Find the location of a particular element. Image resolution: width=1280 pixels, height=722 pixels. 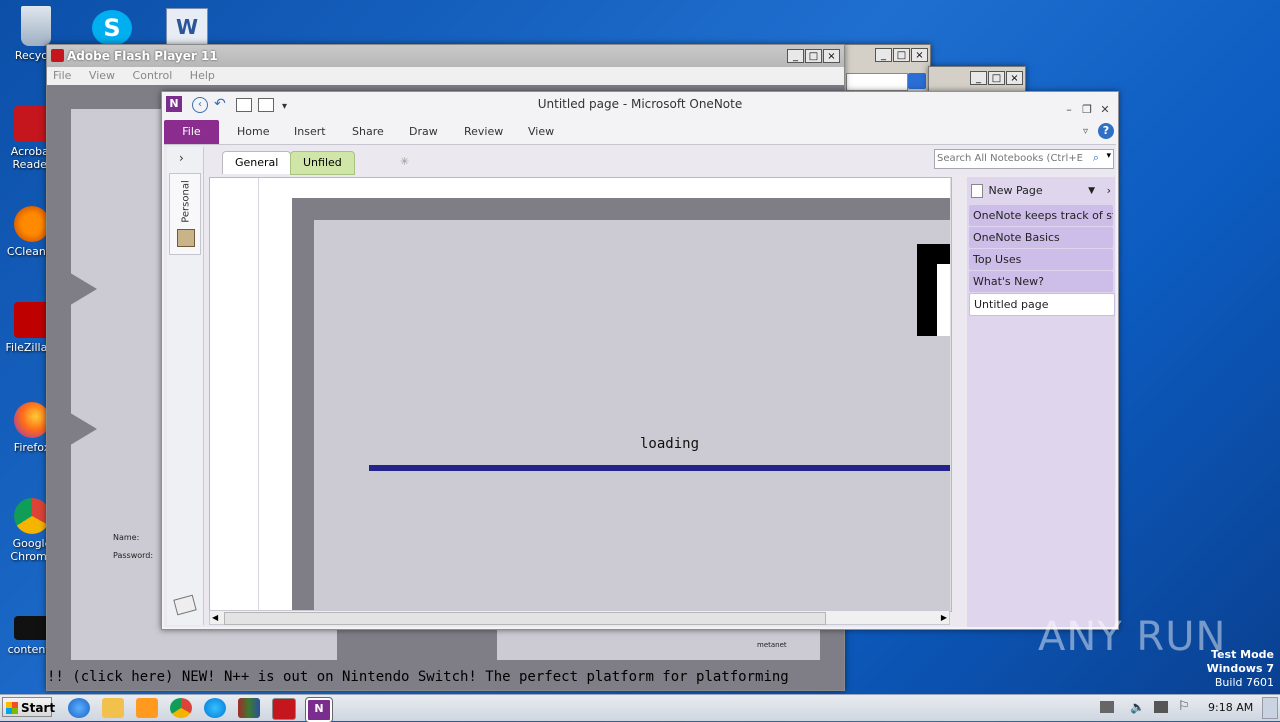

new-page-label: New Page is located at coordinates (1015, 190).